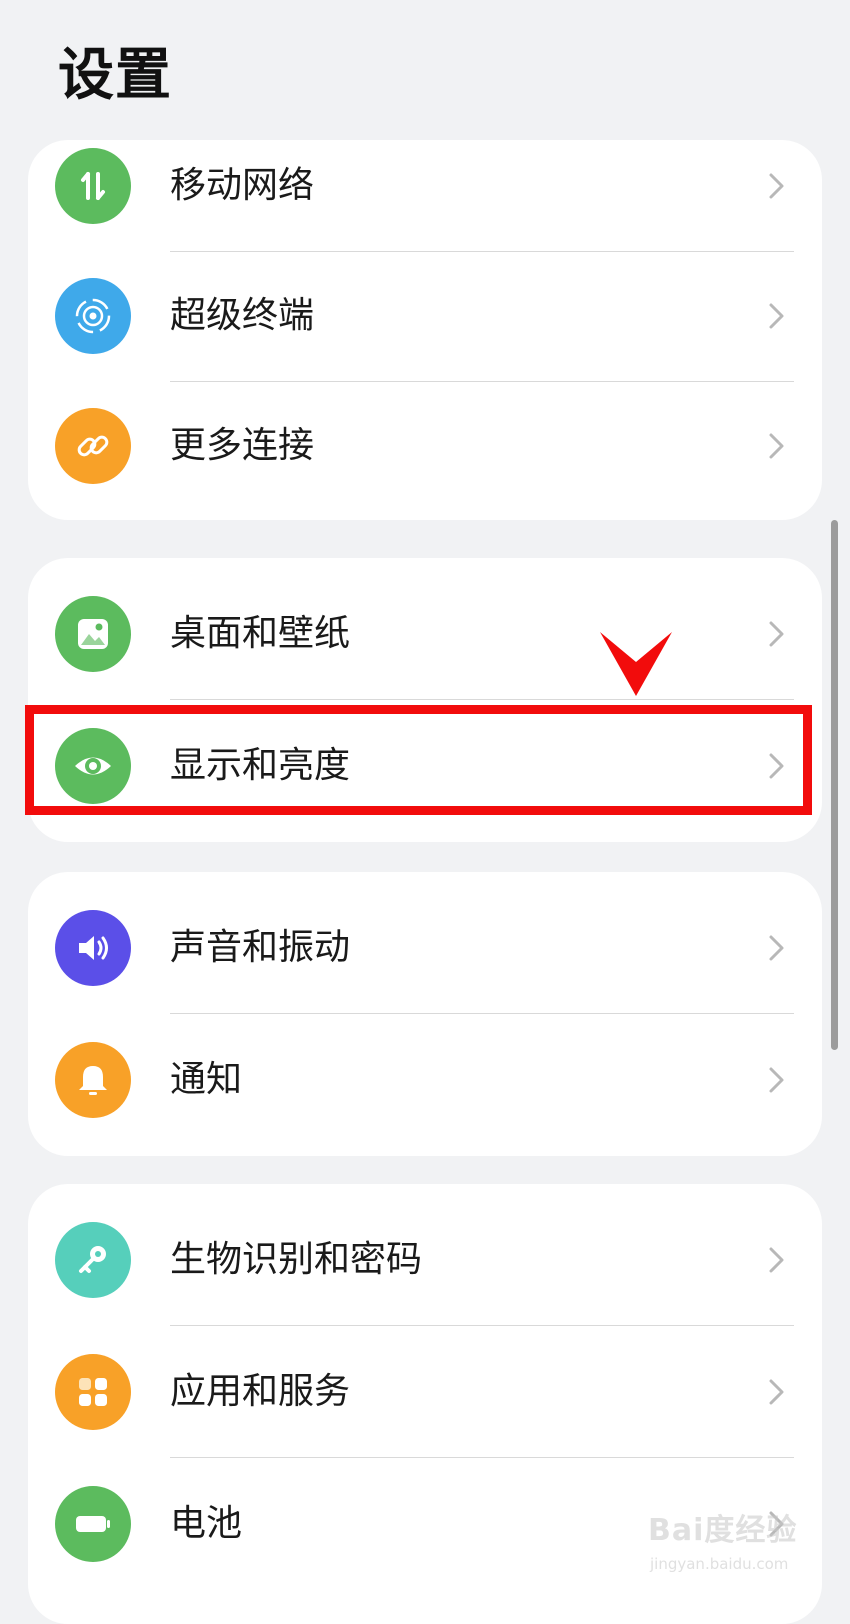 This screenshot has height=1624, width=850. What do you see at coordinates (260, 633) in the screenshot?
I see `settings-item-label: 桌面和壁纸` at bounding box center [260, 633].